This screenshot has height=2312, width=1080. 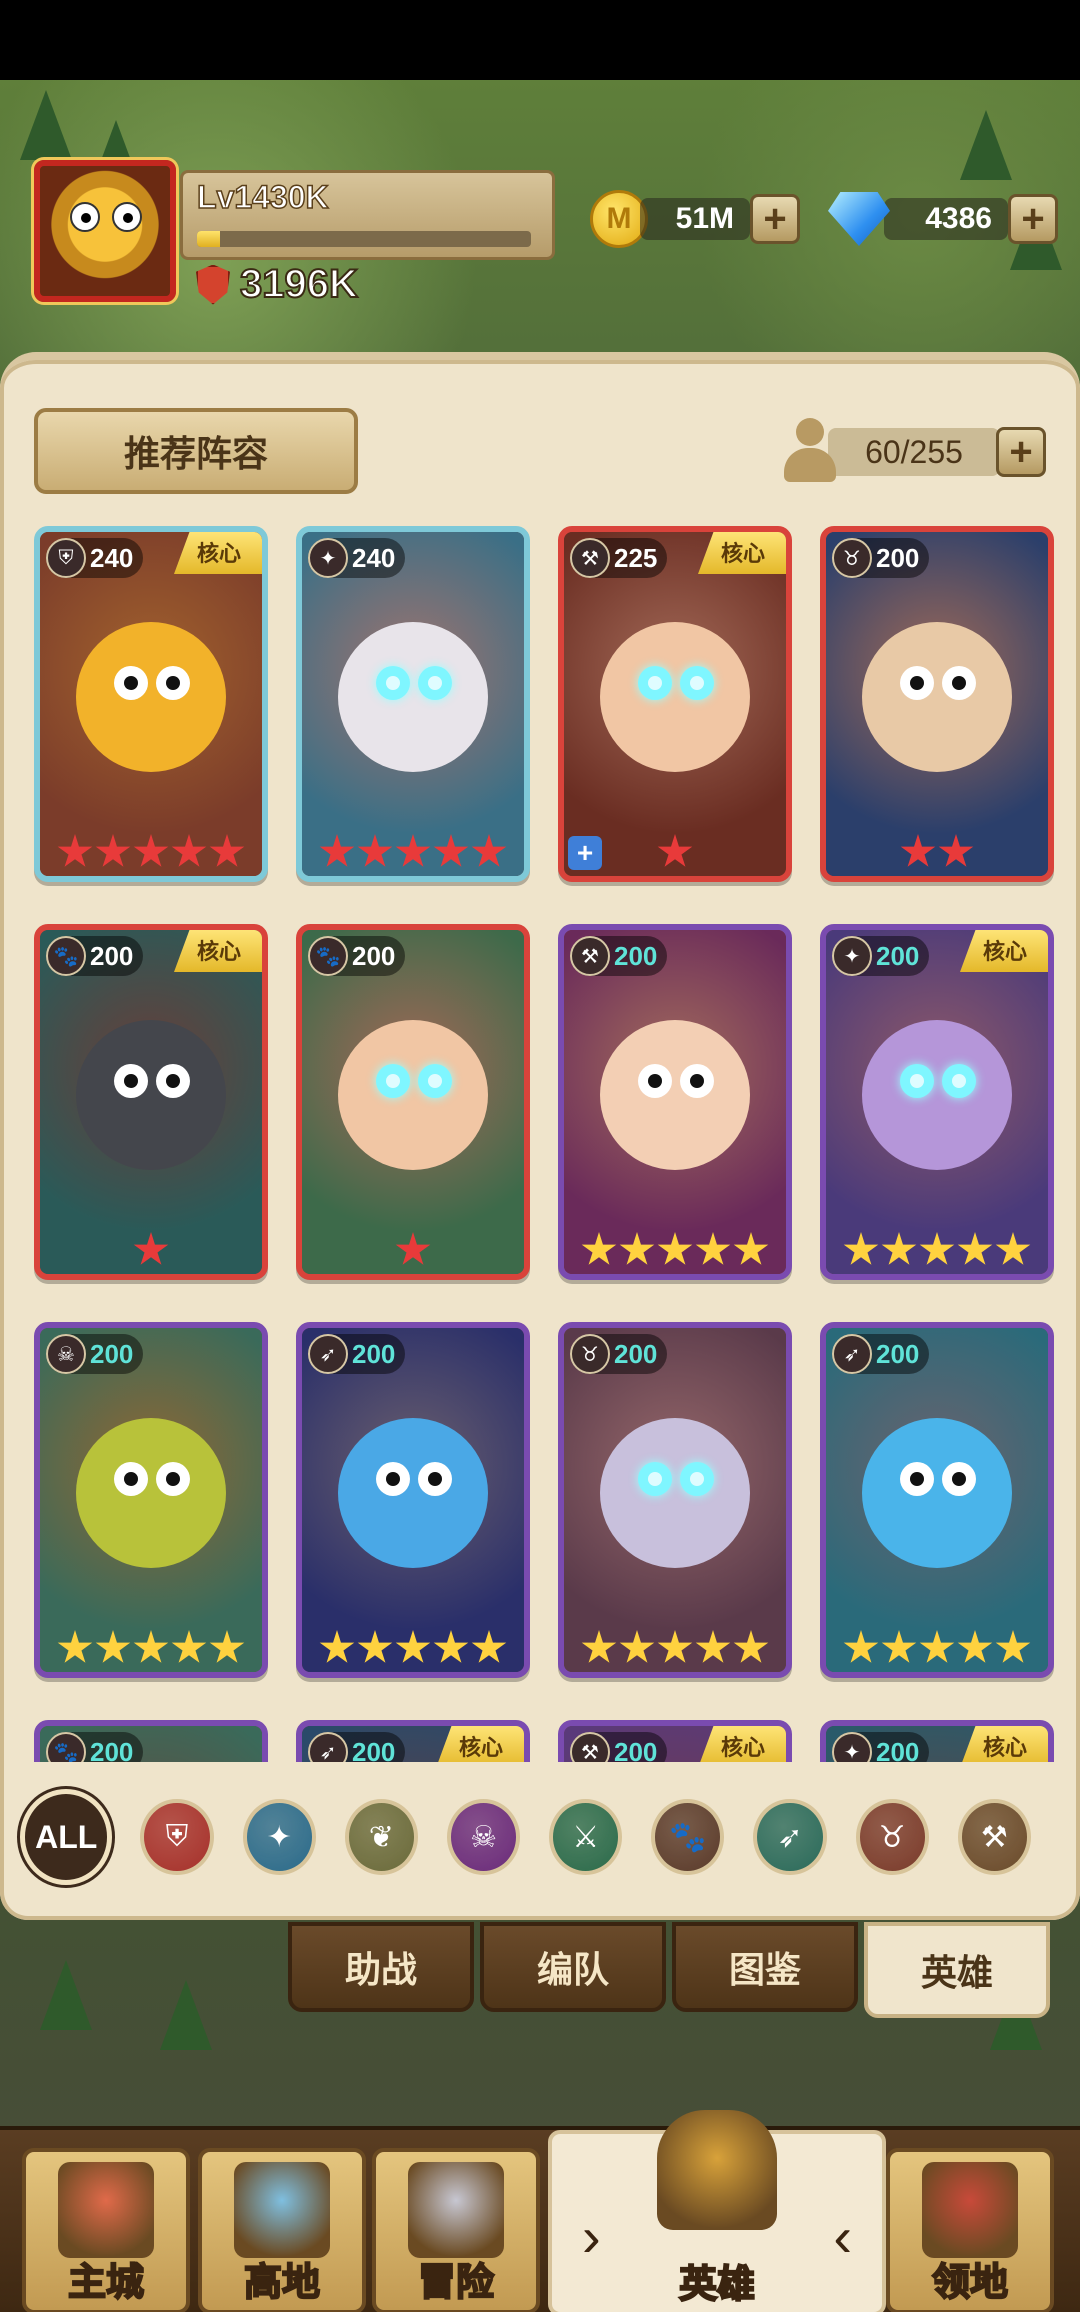 I want to click on hero-count: 60/255 +, so click(x=917, y=451).